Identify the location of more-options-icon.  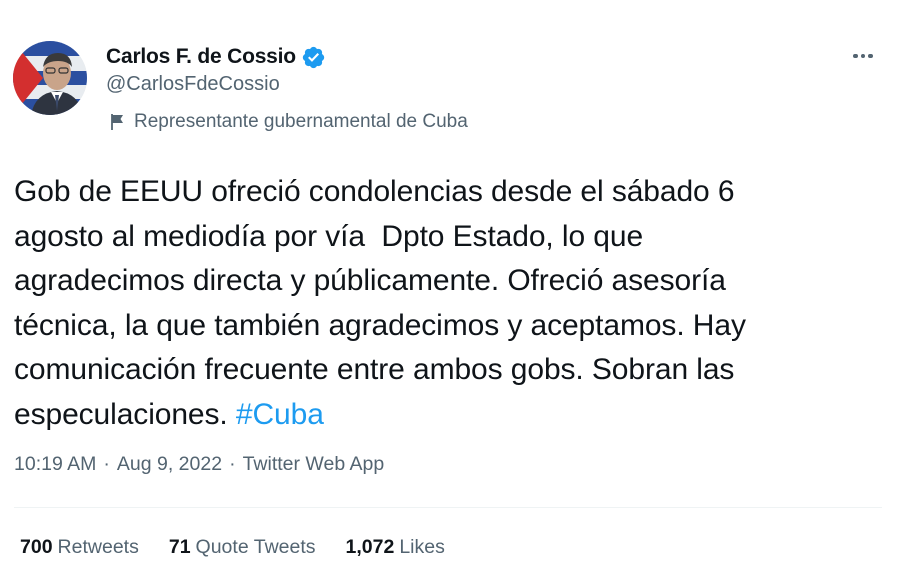
(863, 56).